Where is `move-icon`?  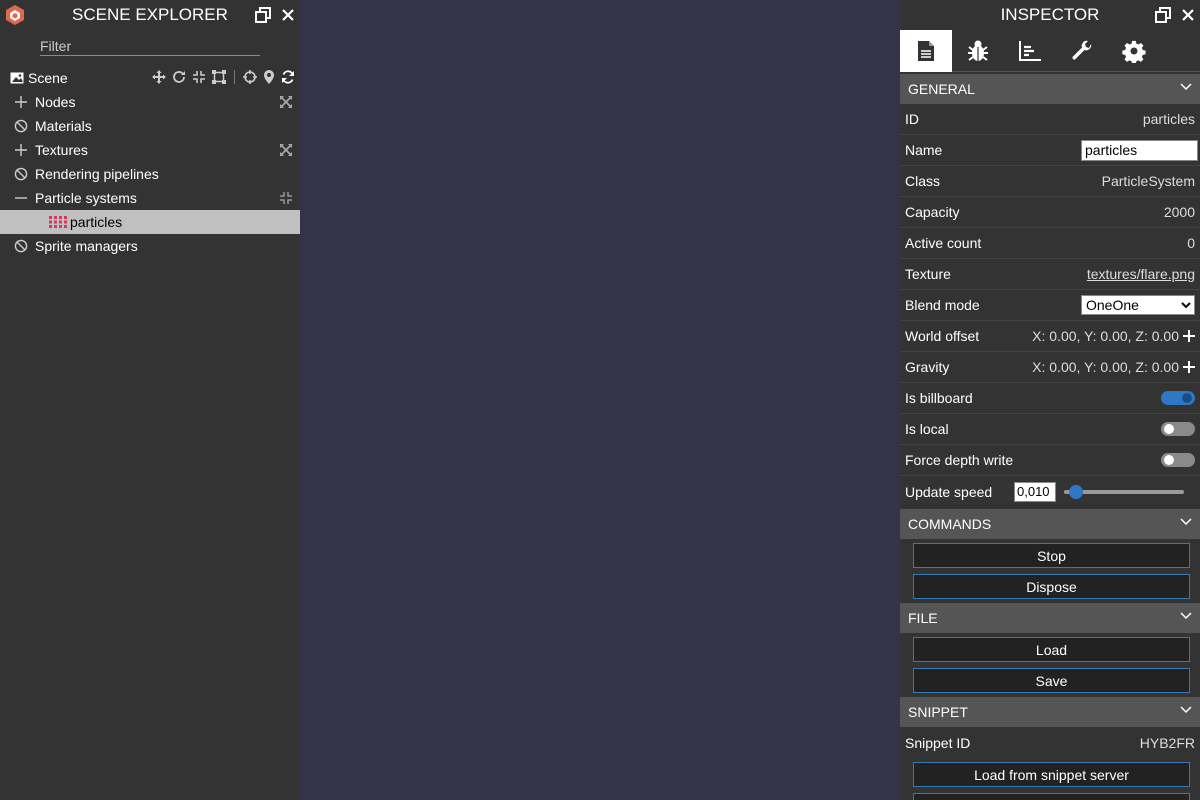 move-icon is located at coordinates (159, 77).